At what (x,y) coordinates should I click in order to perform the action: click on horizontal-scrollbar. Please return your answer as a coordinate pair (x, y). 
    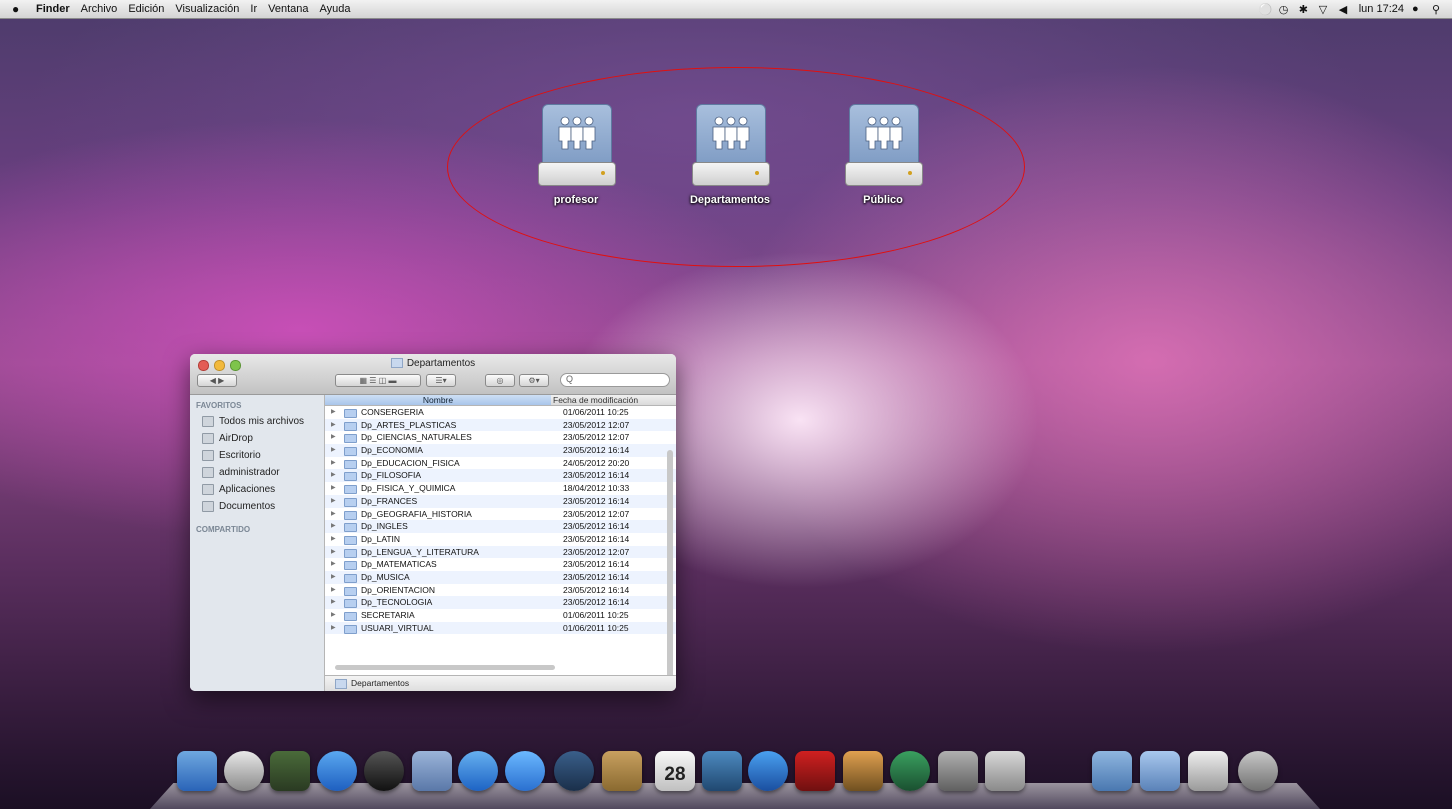
    Looking at the image, I should click on (445, 667).